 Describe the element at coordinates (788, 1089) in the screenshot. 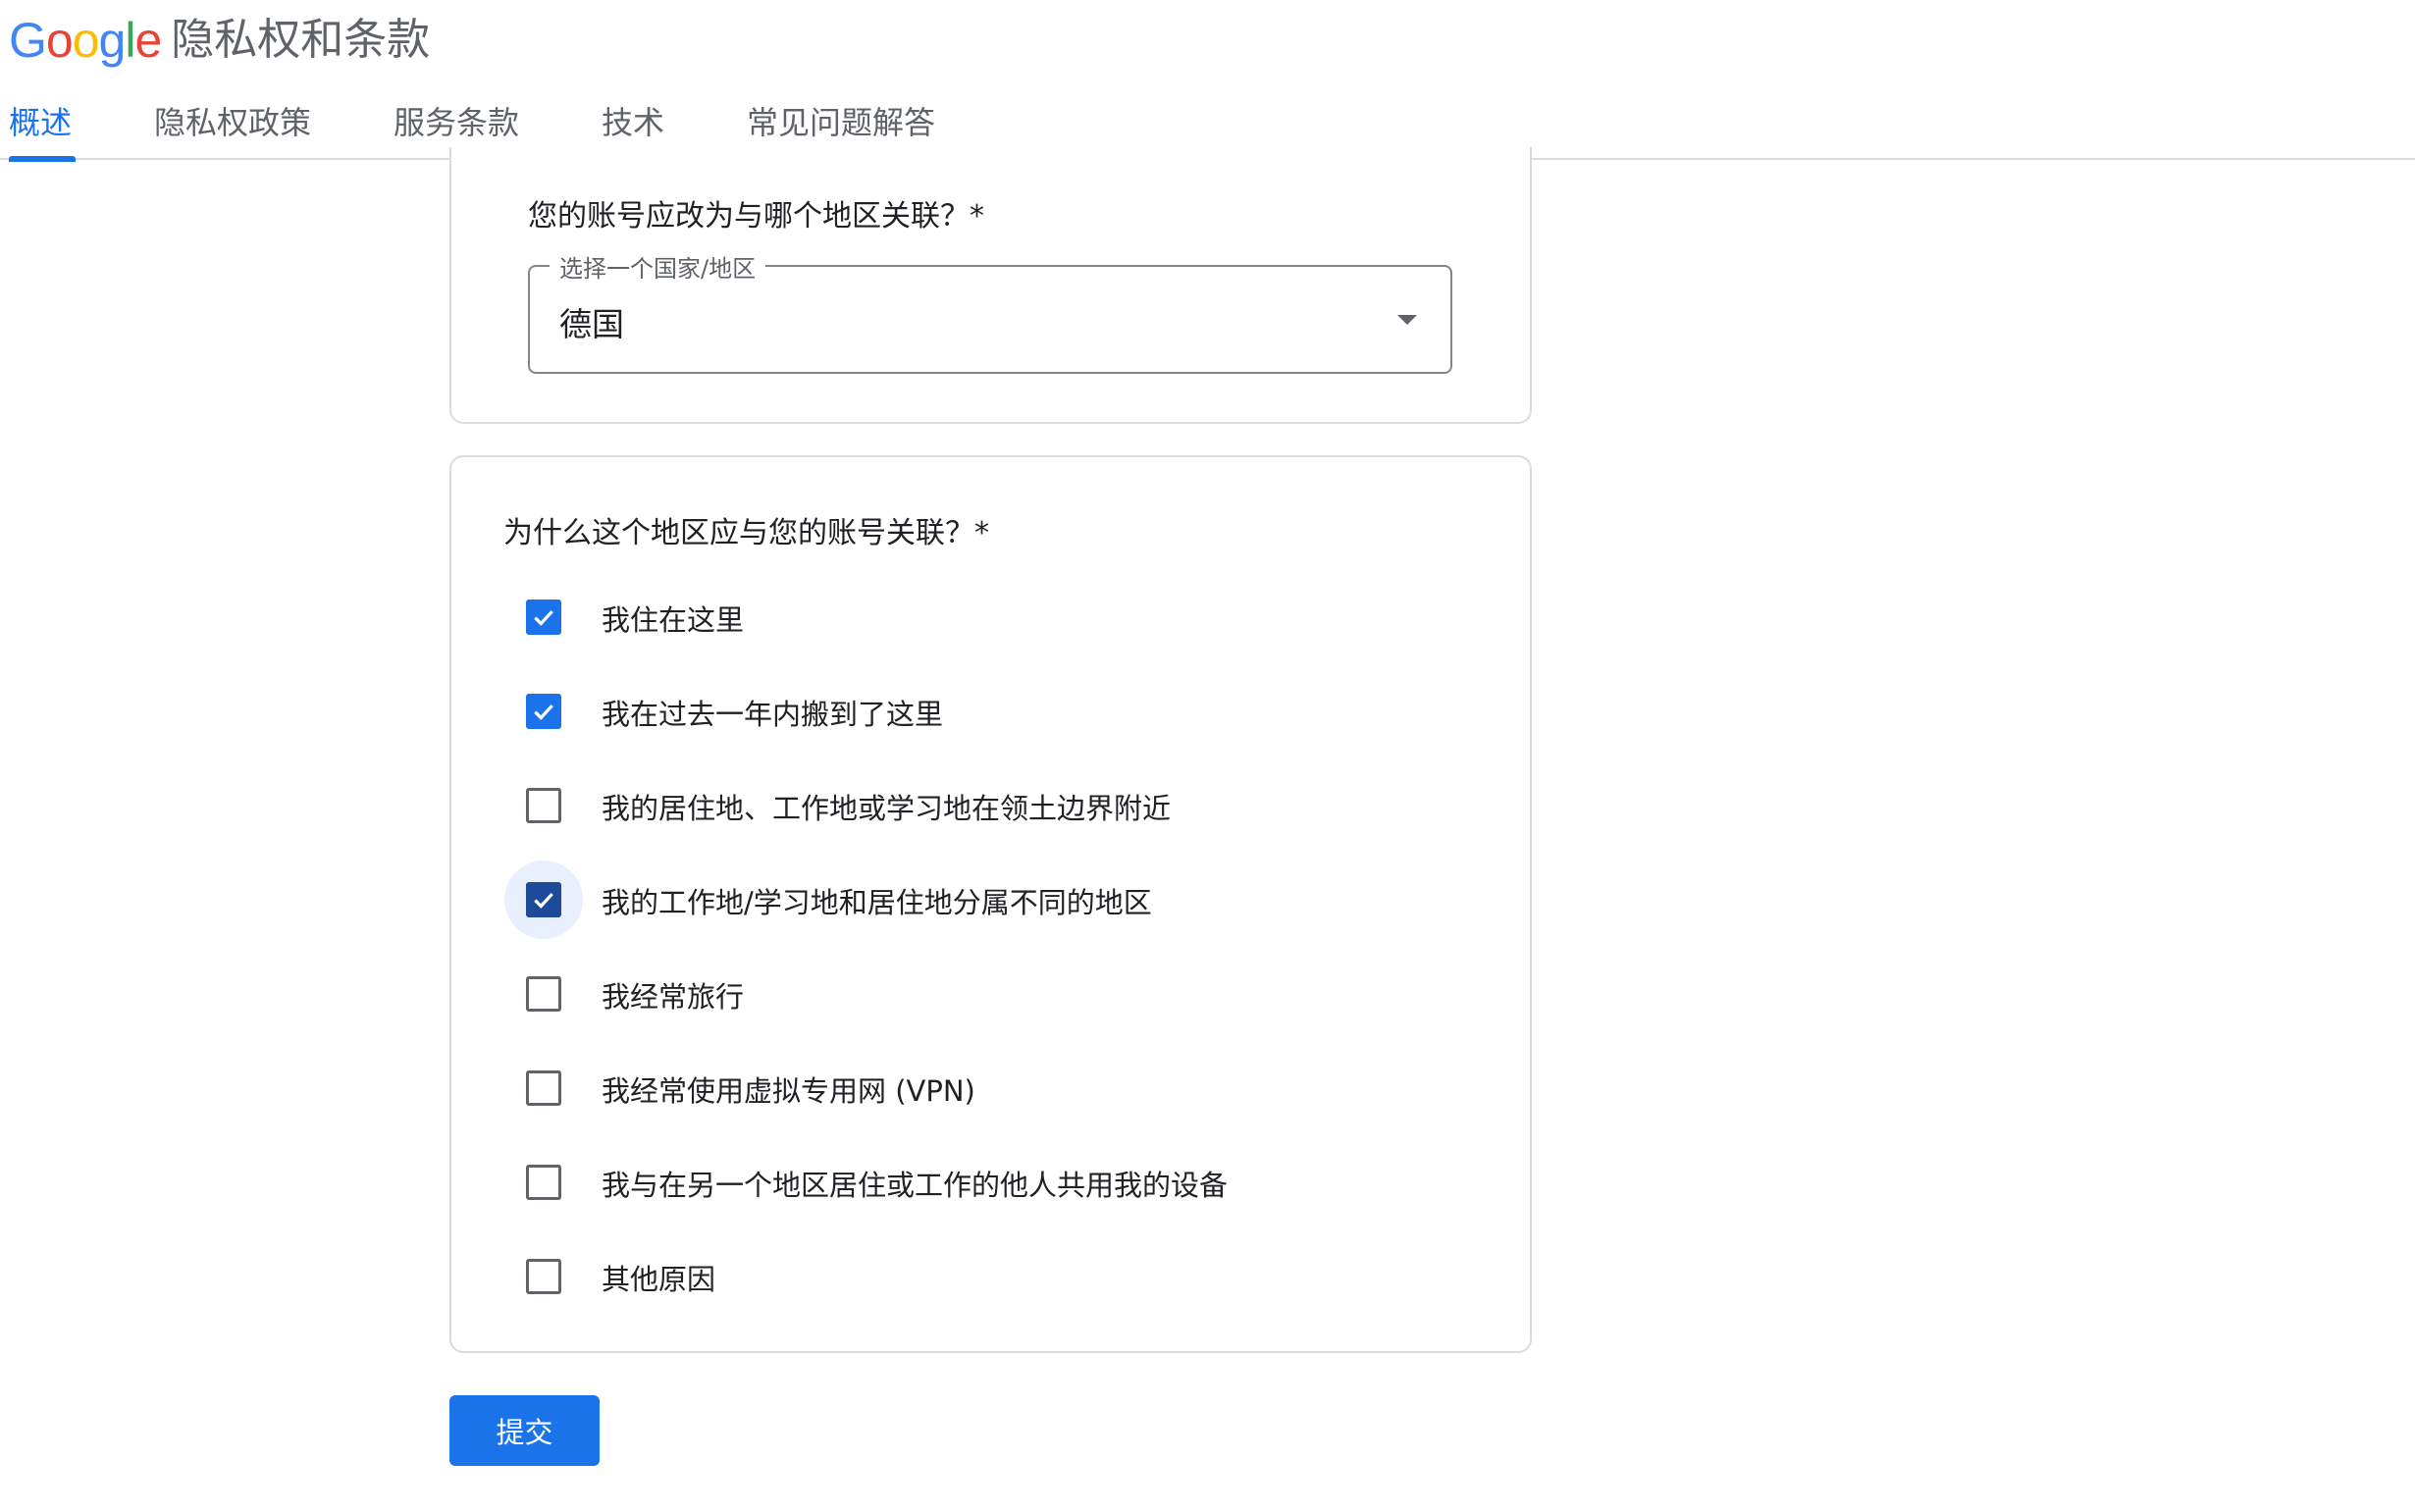

I see `reason-option-label: 我经常使用虚拟专用网 (VPN)` at that location.